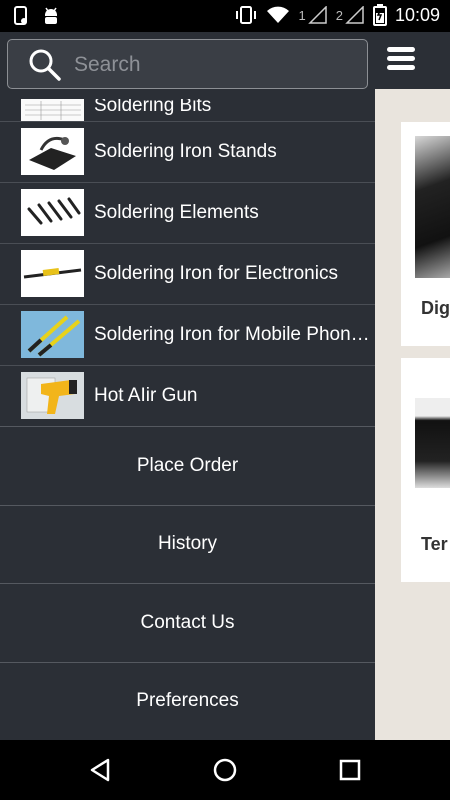  I want to click on status-bar: 1 2 10:09, so click(225, 16).